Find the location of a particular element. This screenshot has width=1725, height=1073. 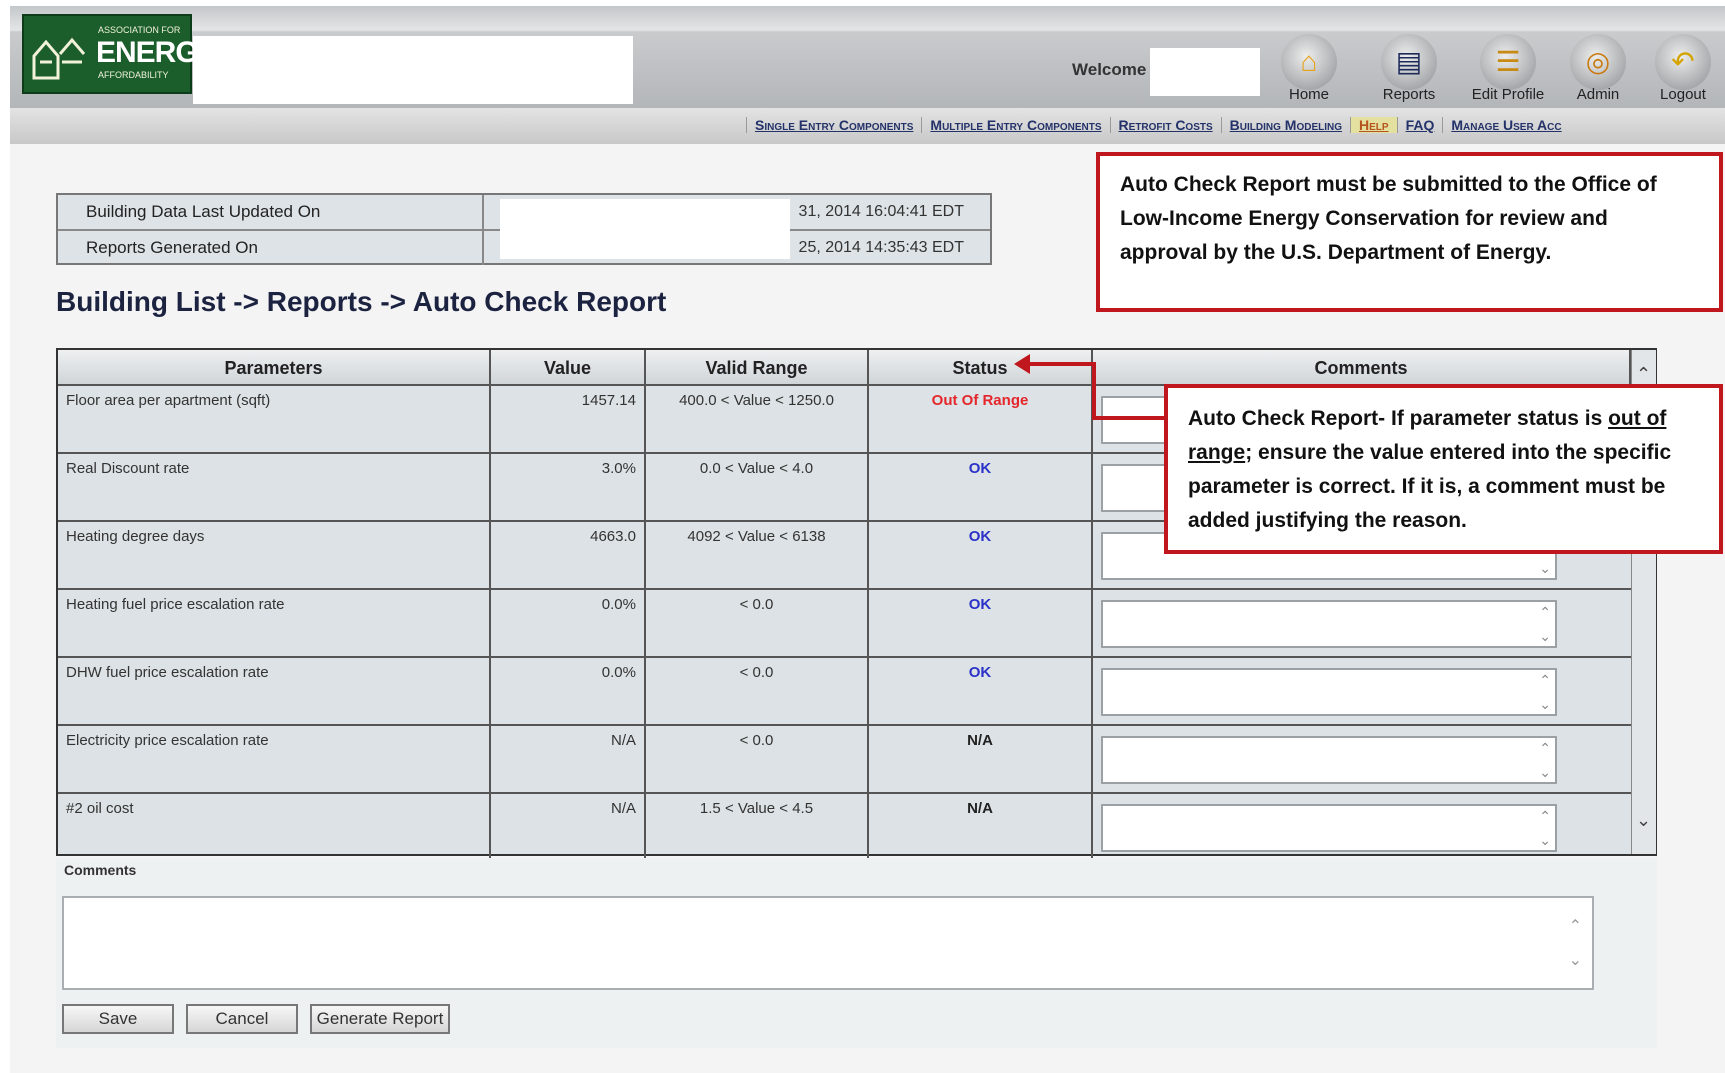

nav-edit-profile-label: Edit Profile is located at coordinates (1508, 94).